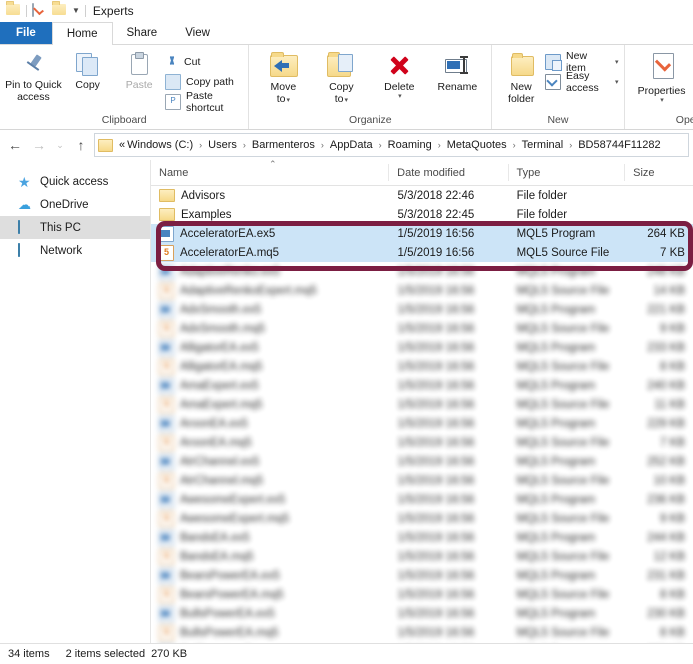 The height and width of the screenshot is (664, 693). Describe the element at coordinates (203, 195) in the screenshot. I see `file-name: Advisors` at that location.